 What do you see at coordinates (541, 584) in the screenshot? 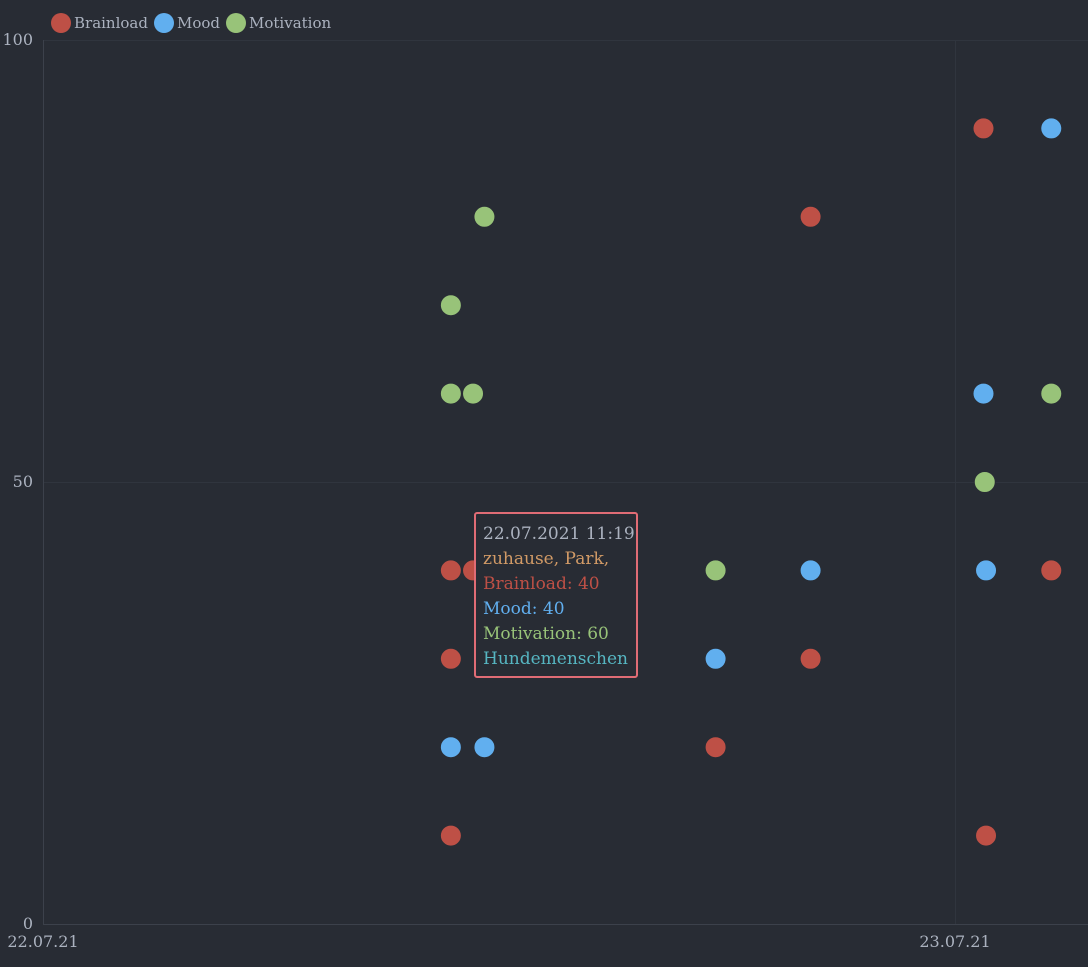
I see `tooltip-brainload: Brainload: 40` at bounding box center [541, 584].